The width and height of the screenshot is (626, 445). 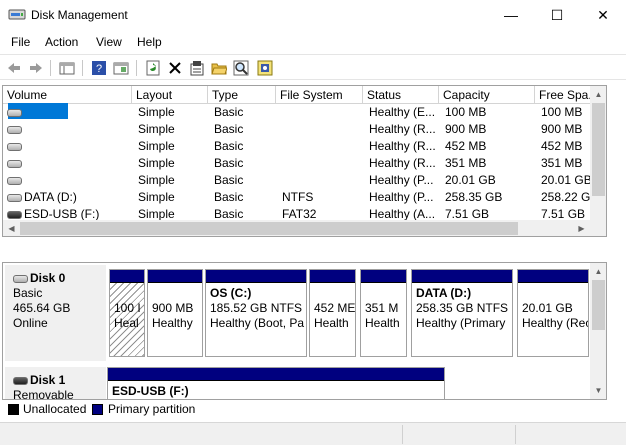 I want to click on legend-swatch-primary, so click(x=97, y=409).